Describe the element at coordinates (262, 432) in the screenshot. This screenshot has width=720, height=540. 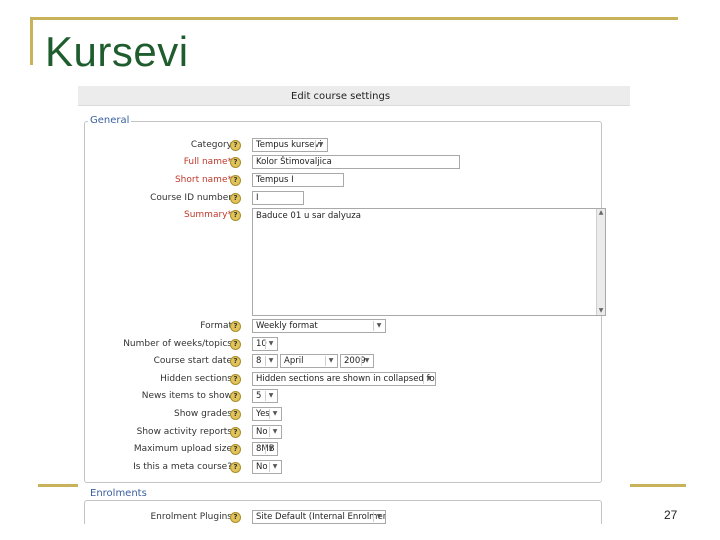
I see `showreports-value: No` at that location.